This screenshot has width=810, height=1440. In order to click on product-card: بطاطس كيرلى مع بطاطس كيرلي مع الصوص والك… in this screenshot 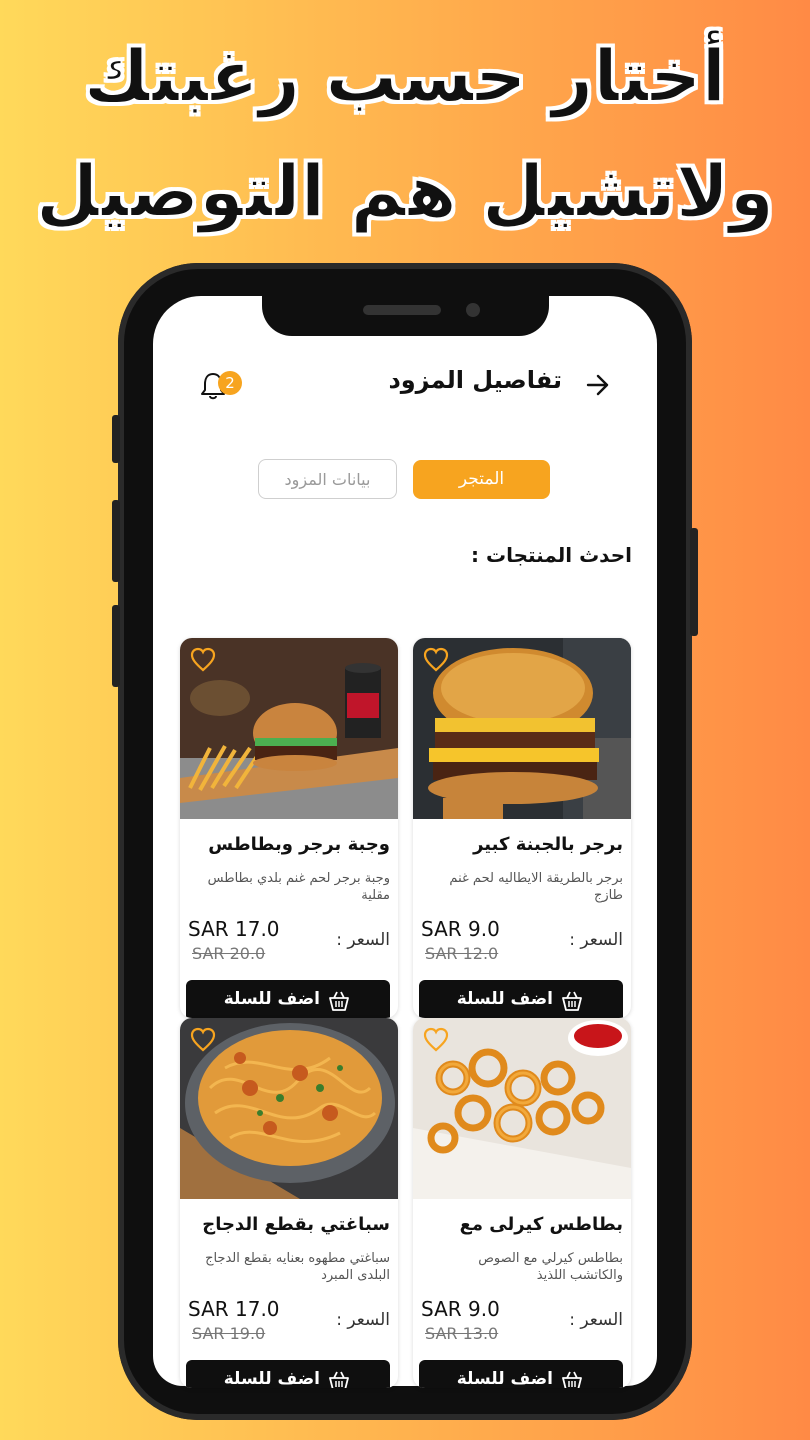, I will do `click(522, 1203)`.